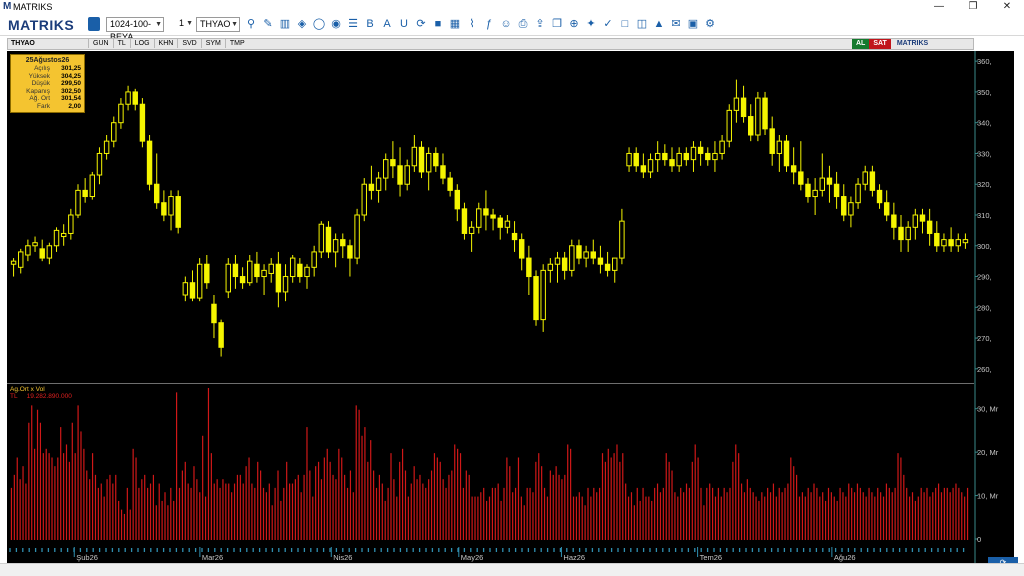 This screenshot has height=576, width=1024. What do you see at coordinates (939, 7) in the screenshot?
I see `minimize-button: —` at bounding box center [939, 7].